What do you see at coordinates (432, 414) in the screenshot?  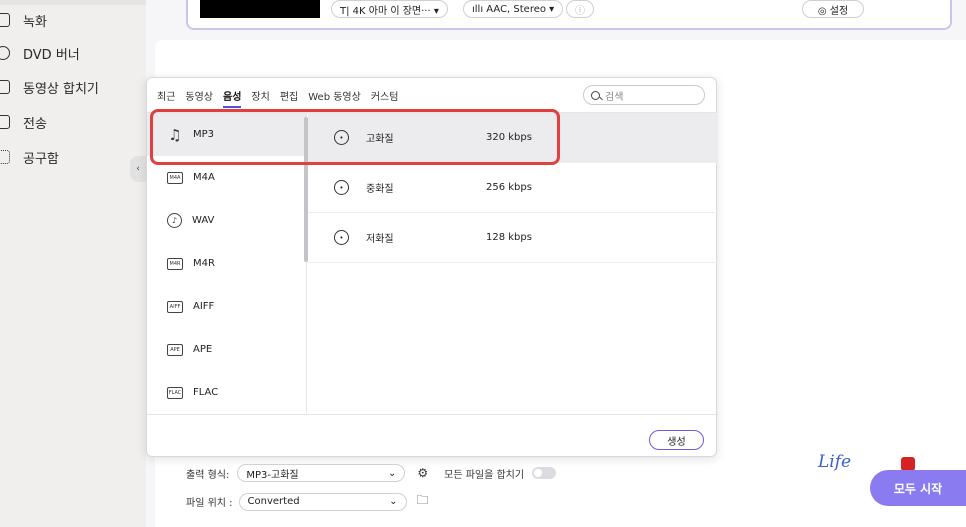 I see `divider` at bounding box center [432, 414].